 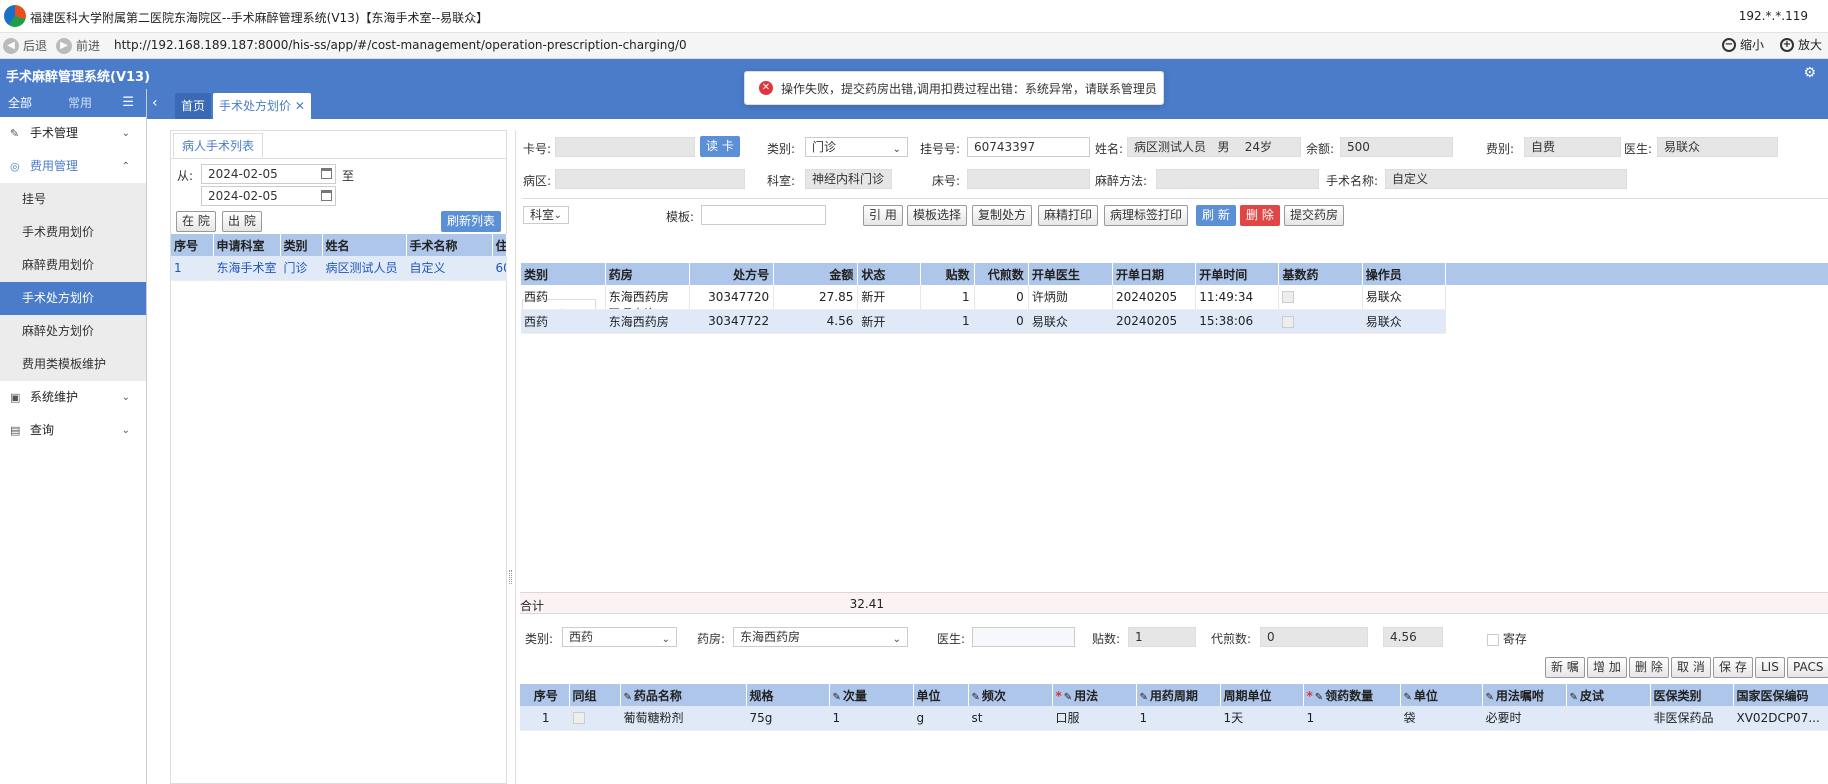 What do you see at coordinates (711, 639) in the screenshot?
I see `pharmacy-label: 药房:` at bounding box center [711, 639].